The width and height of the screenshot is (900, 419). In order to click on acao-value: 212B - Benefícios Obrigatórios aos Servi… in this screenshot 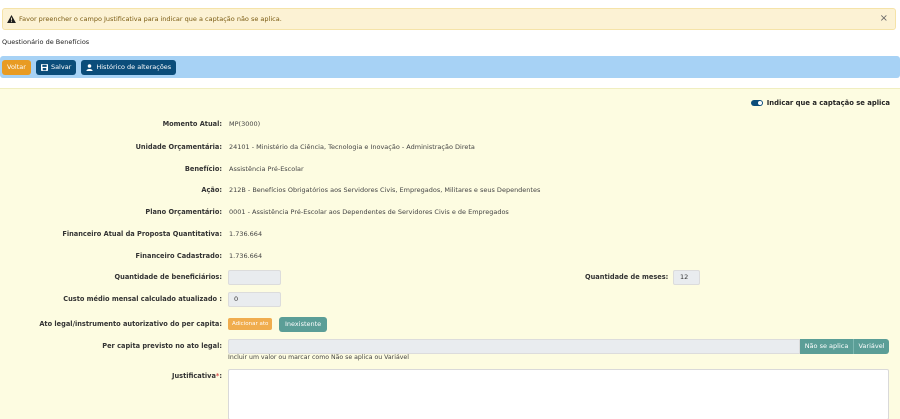, I will do `click(385, 190)`.